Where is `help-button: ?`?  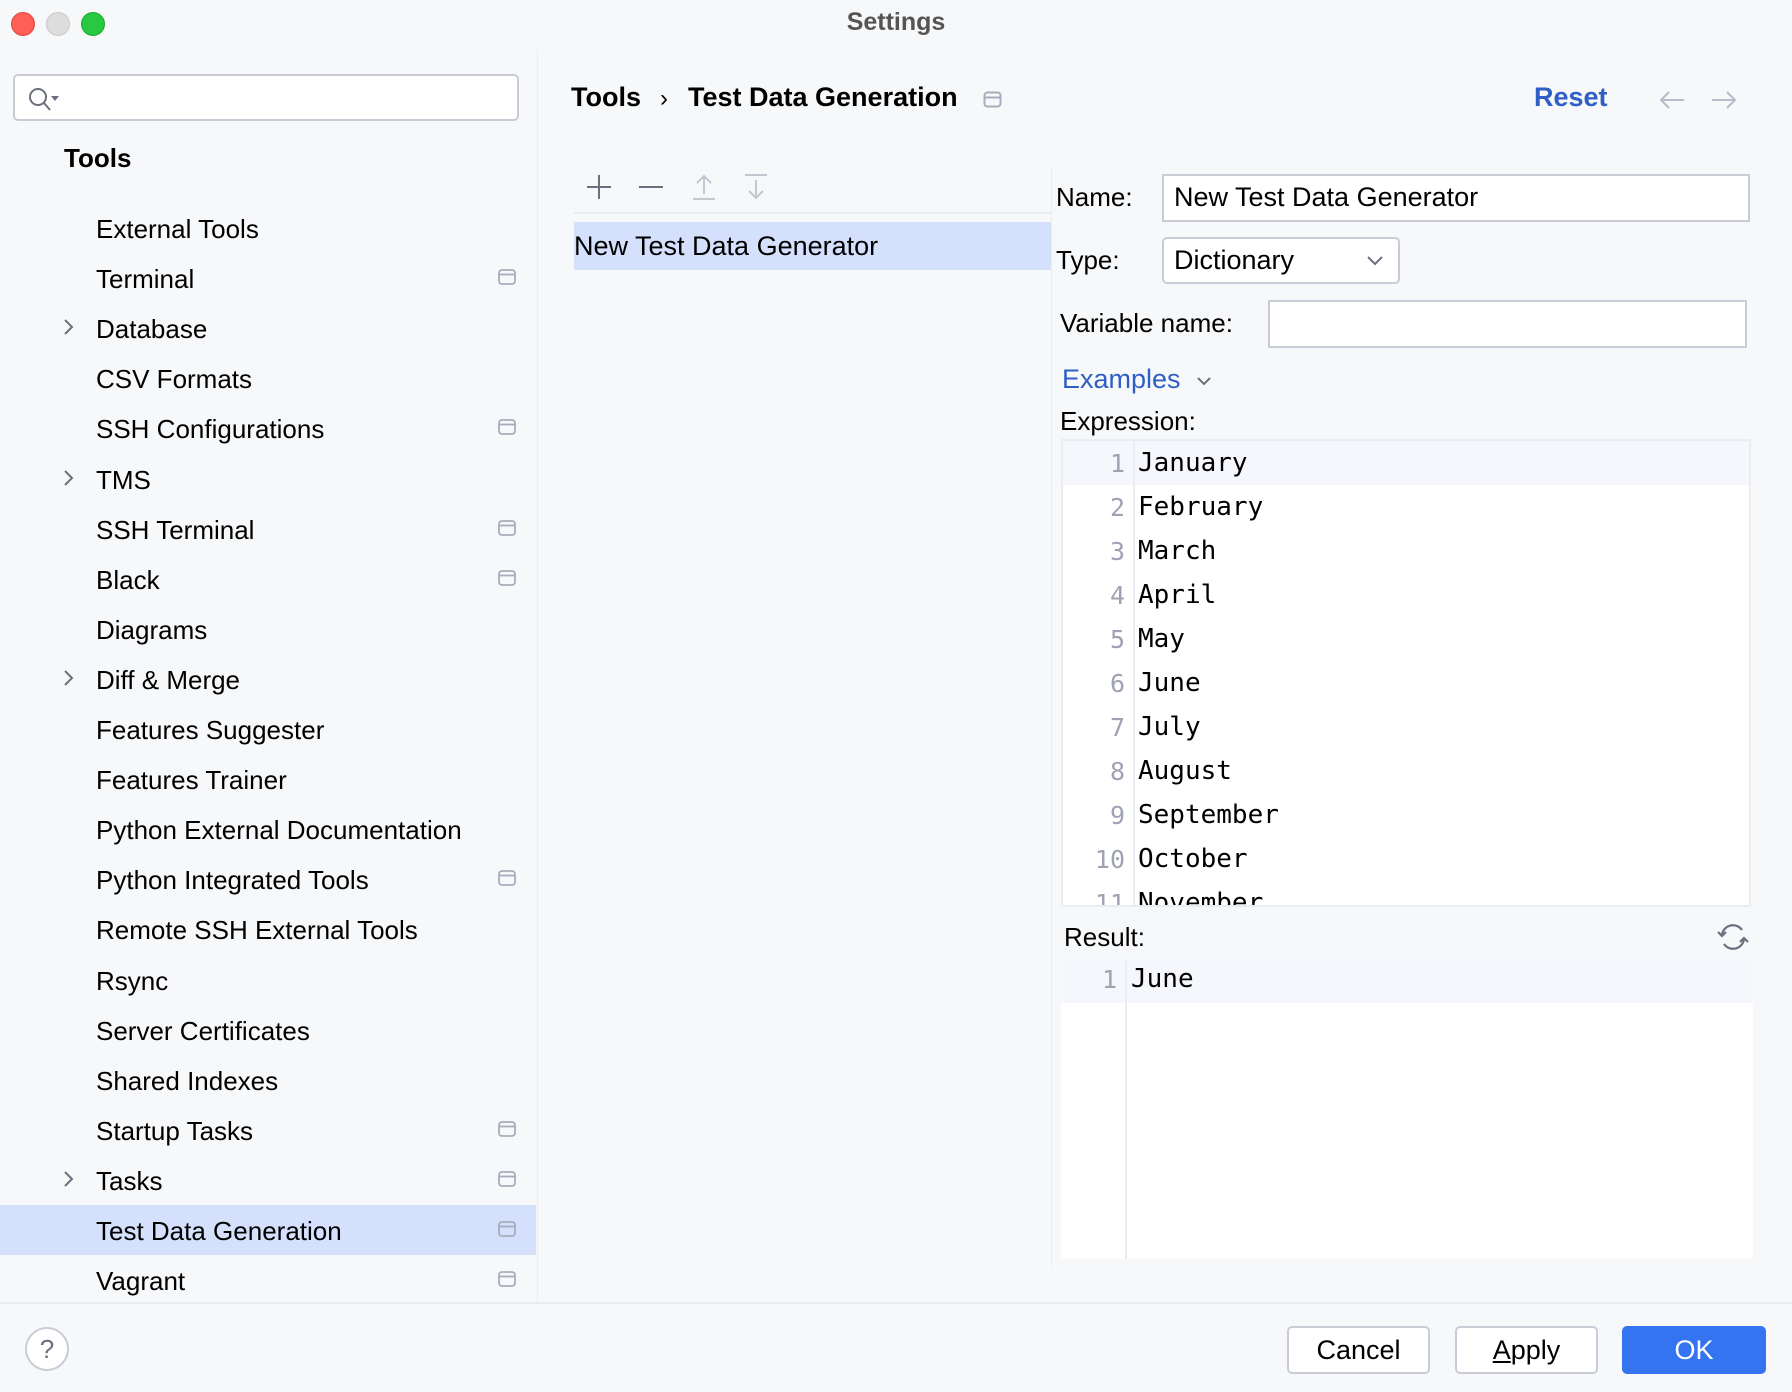 help-button: ? is located at coordinates (47, 1349).